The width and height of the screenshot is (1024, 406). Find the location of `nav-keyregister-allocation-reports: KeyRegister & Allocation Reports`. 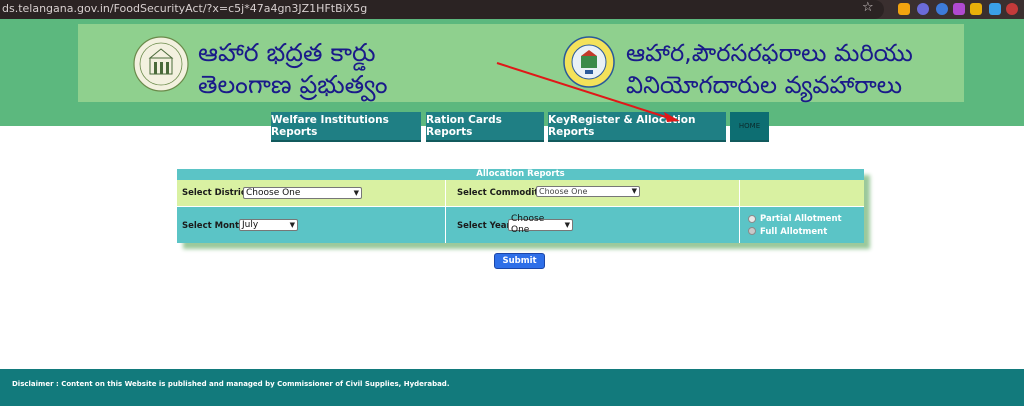

nav-keyregister-allocation-reports: KeyRegister & Allocation Reports is located at coordinates (637, 127).